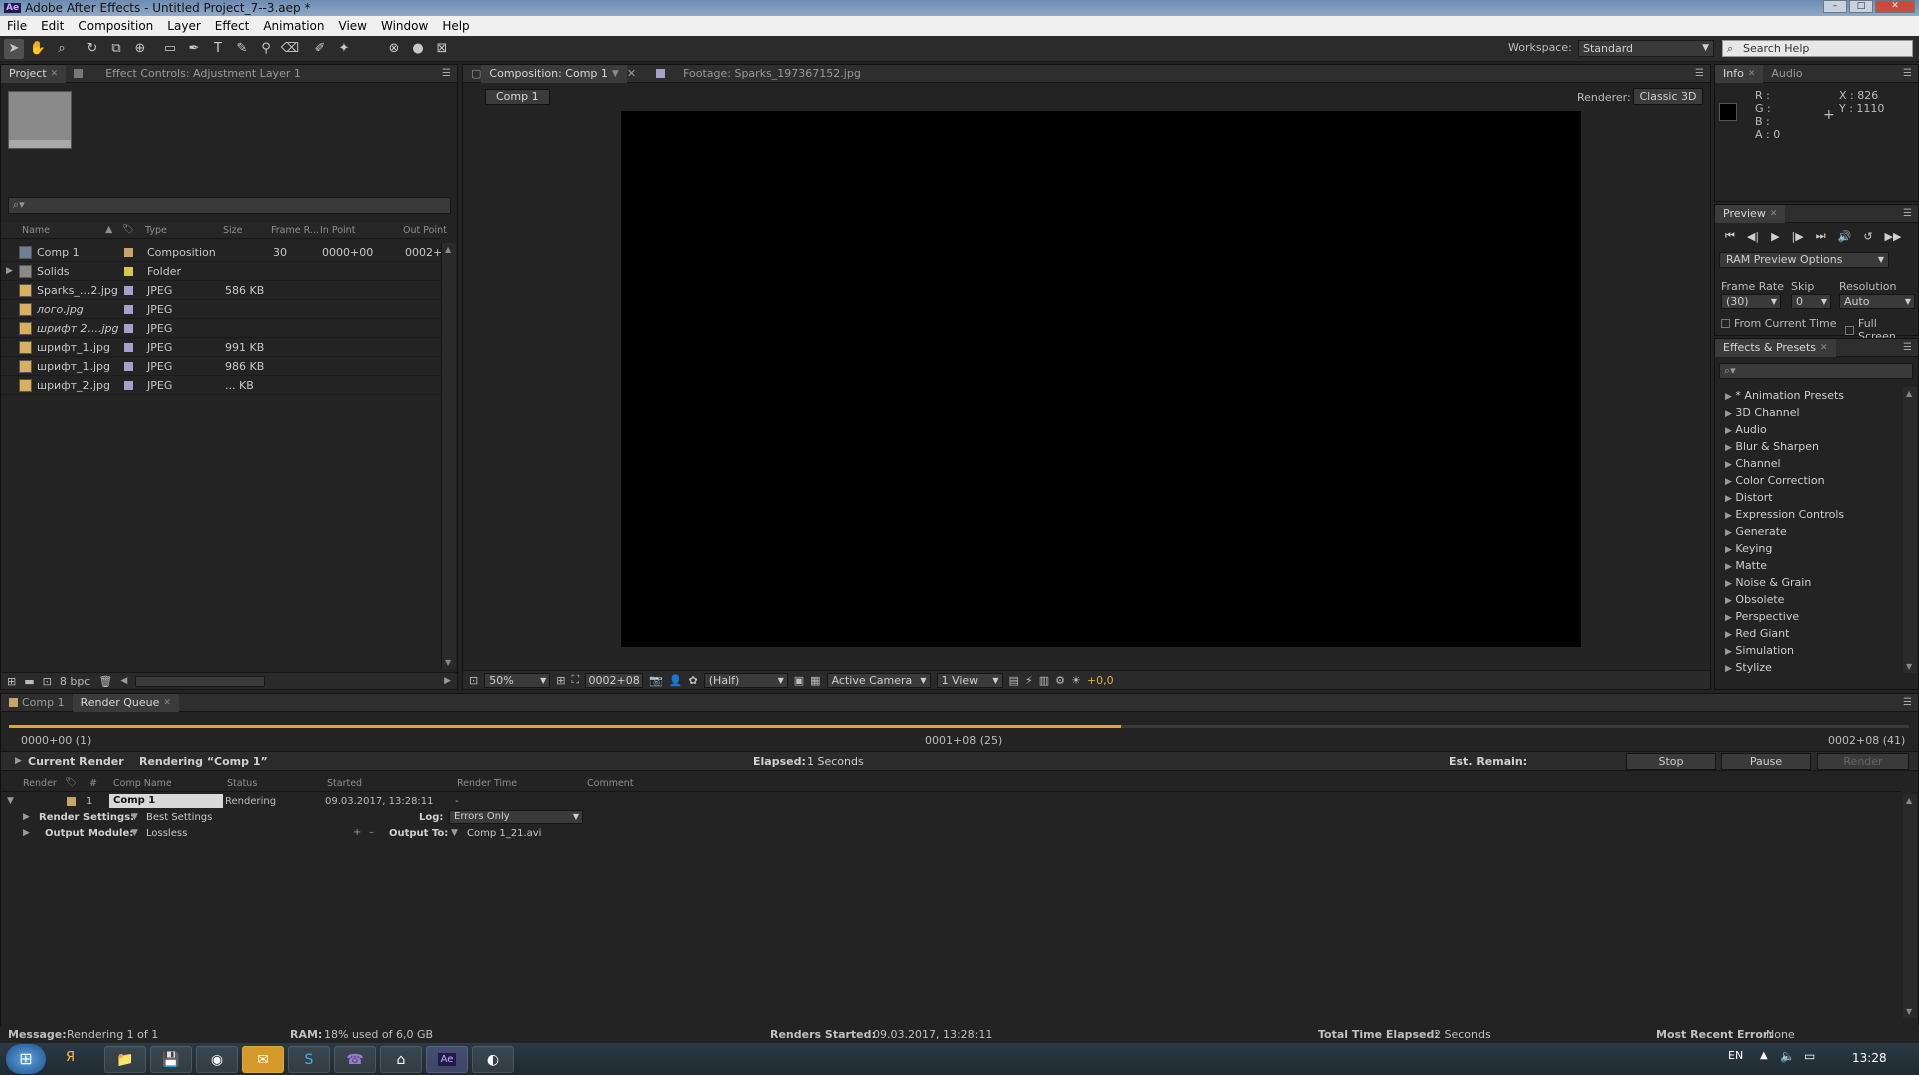 The width and height of the screenshot is (1919, 1075). I want to click on menu-effect: Effect, so click(232, 26).